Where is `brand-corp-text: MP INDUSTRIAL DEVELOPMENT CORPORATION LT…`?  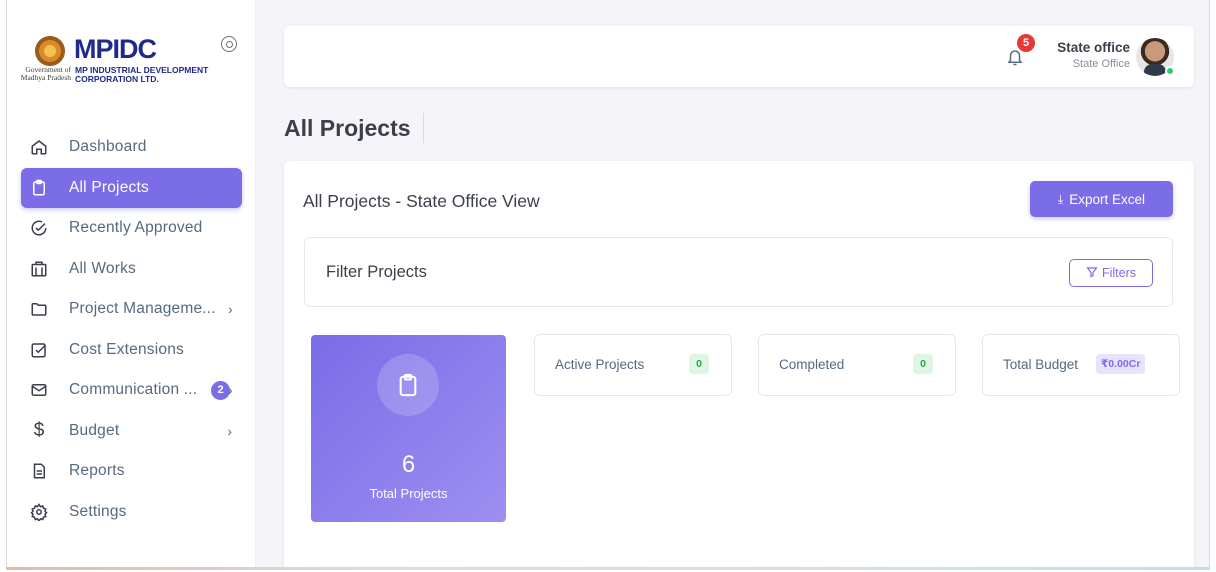 brand-corp-text: MP INDUSTRIAL DEVELOPMENT CORPORATION LT… is located at coordinates (141, 75).